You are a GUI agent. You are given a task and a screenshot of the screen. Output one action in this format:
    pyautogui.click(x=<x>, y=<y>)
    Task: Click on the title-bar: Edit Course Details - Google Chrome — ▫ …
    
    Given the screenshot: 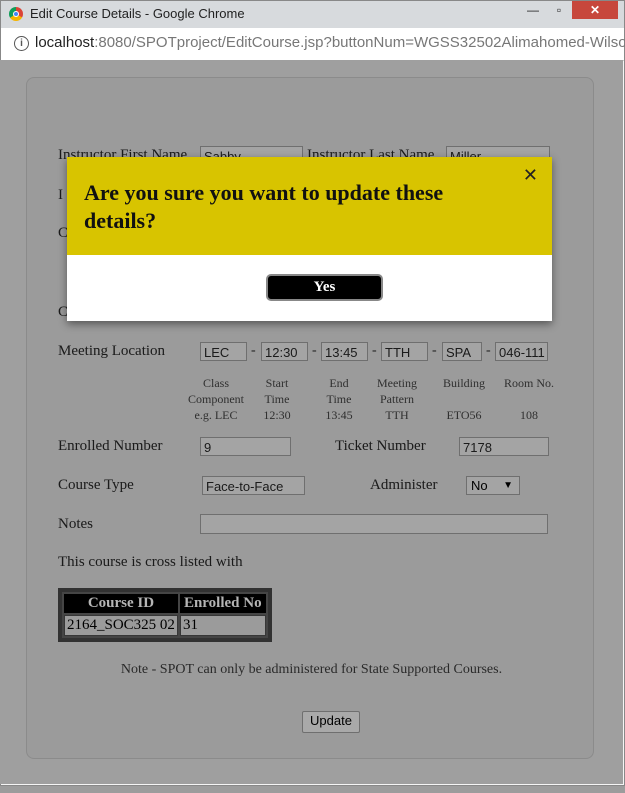 What is the action you would take?
    pyautogui.click(x=312, y=14)
    